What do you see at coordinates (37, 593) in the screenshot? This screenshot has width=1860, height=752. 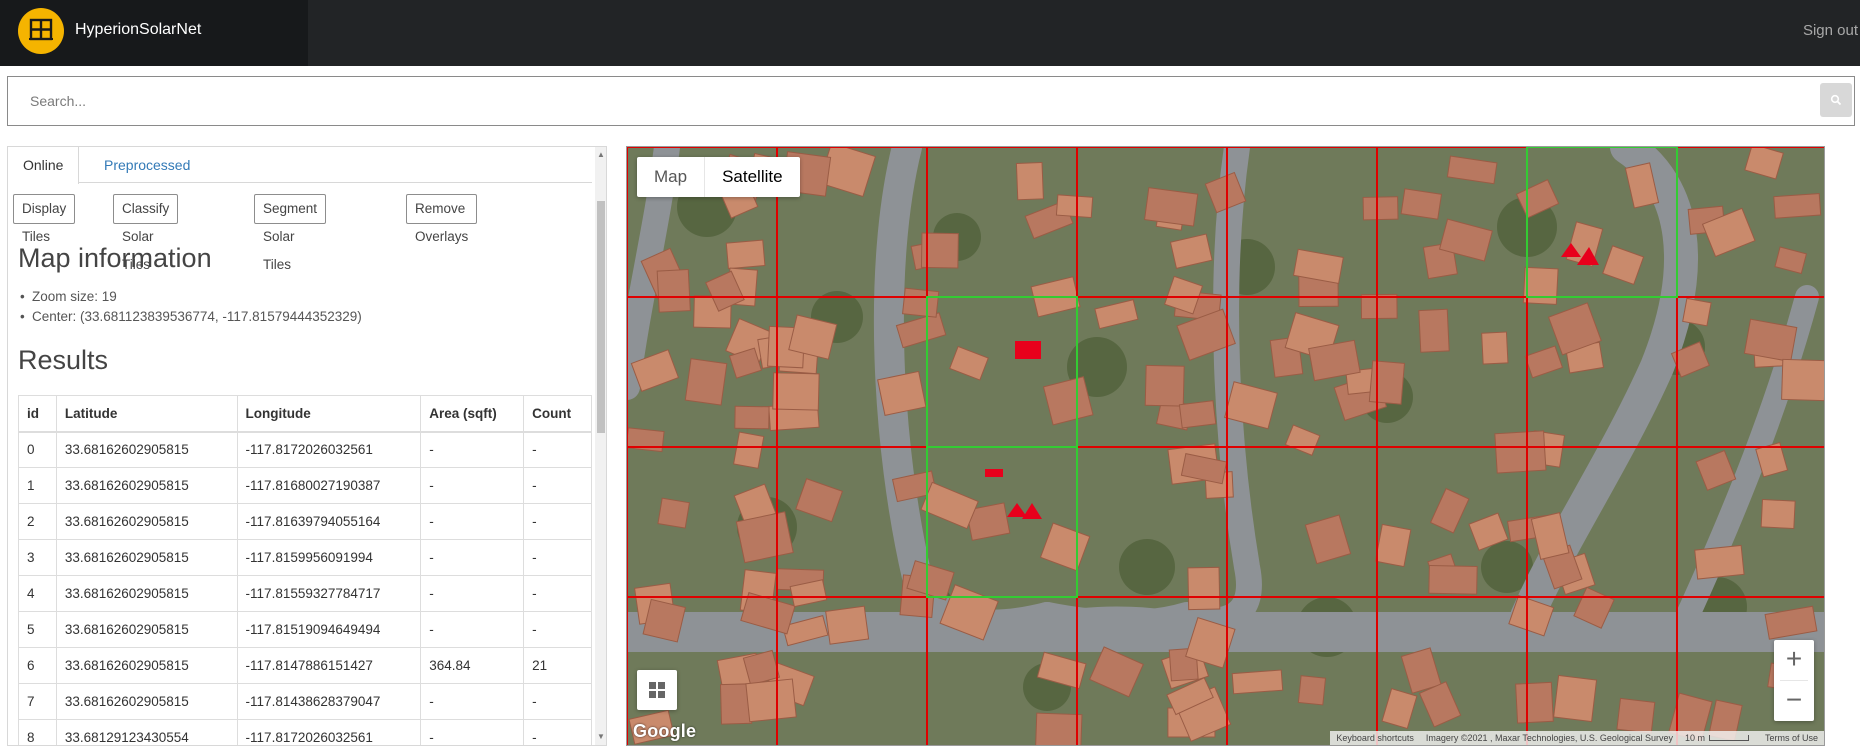 I see `cell-id: 4` at bounding box center [37, 593].